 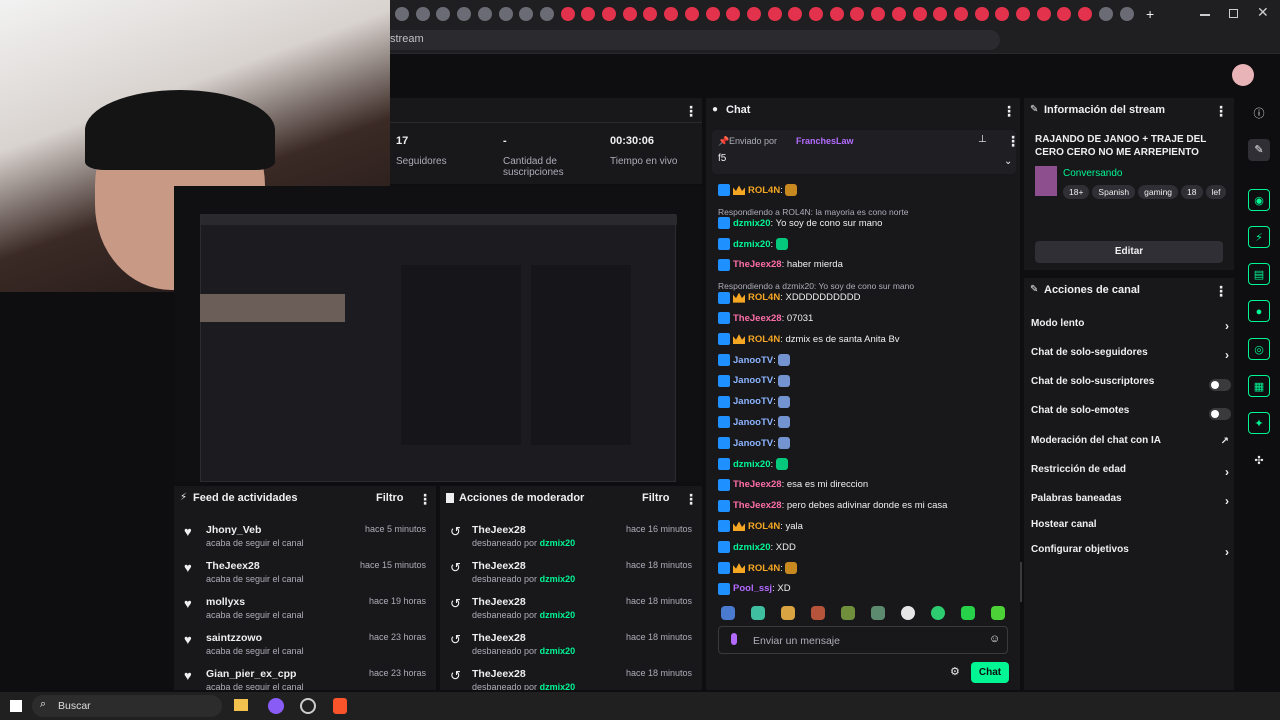 What do you see at coordinates (1009, 111) in the screenshot?
I see `chat-menu-icon: ⋮` at bounding box center [1009, 111].